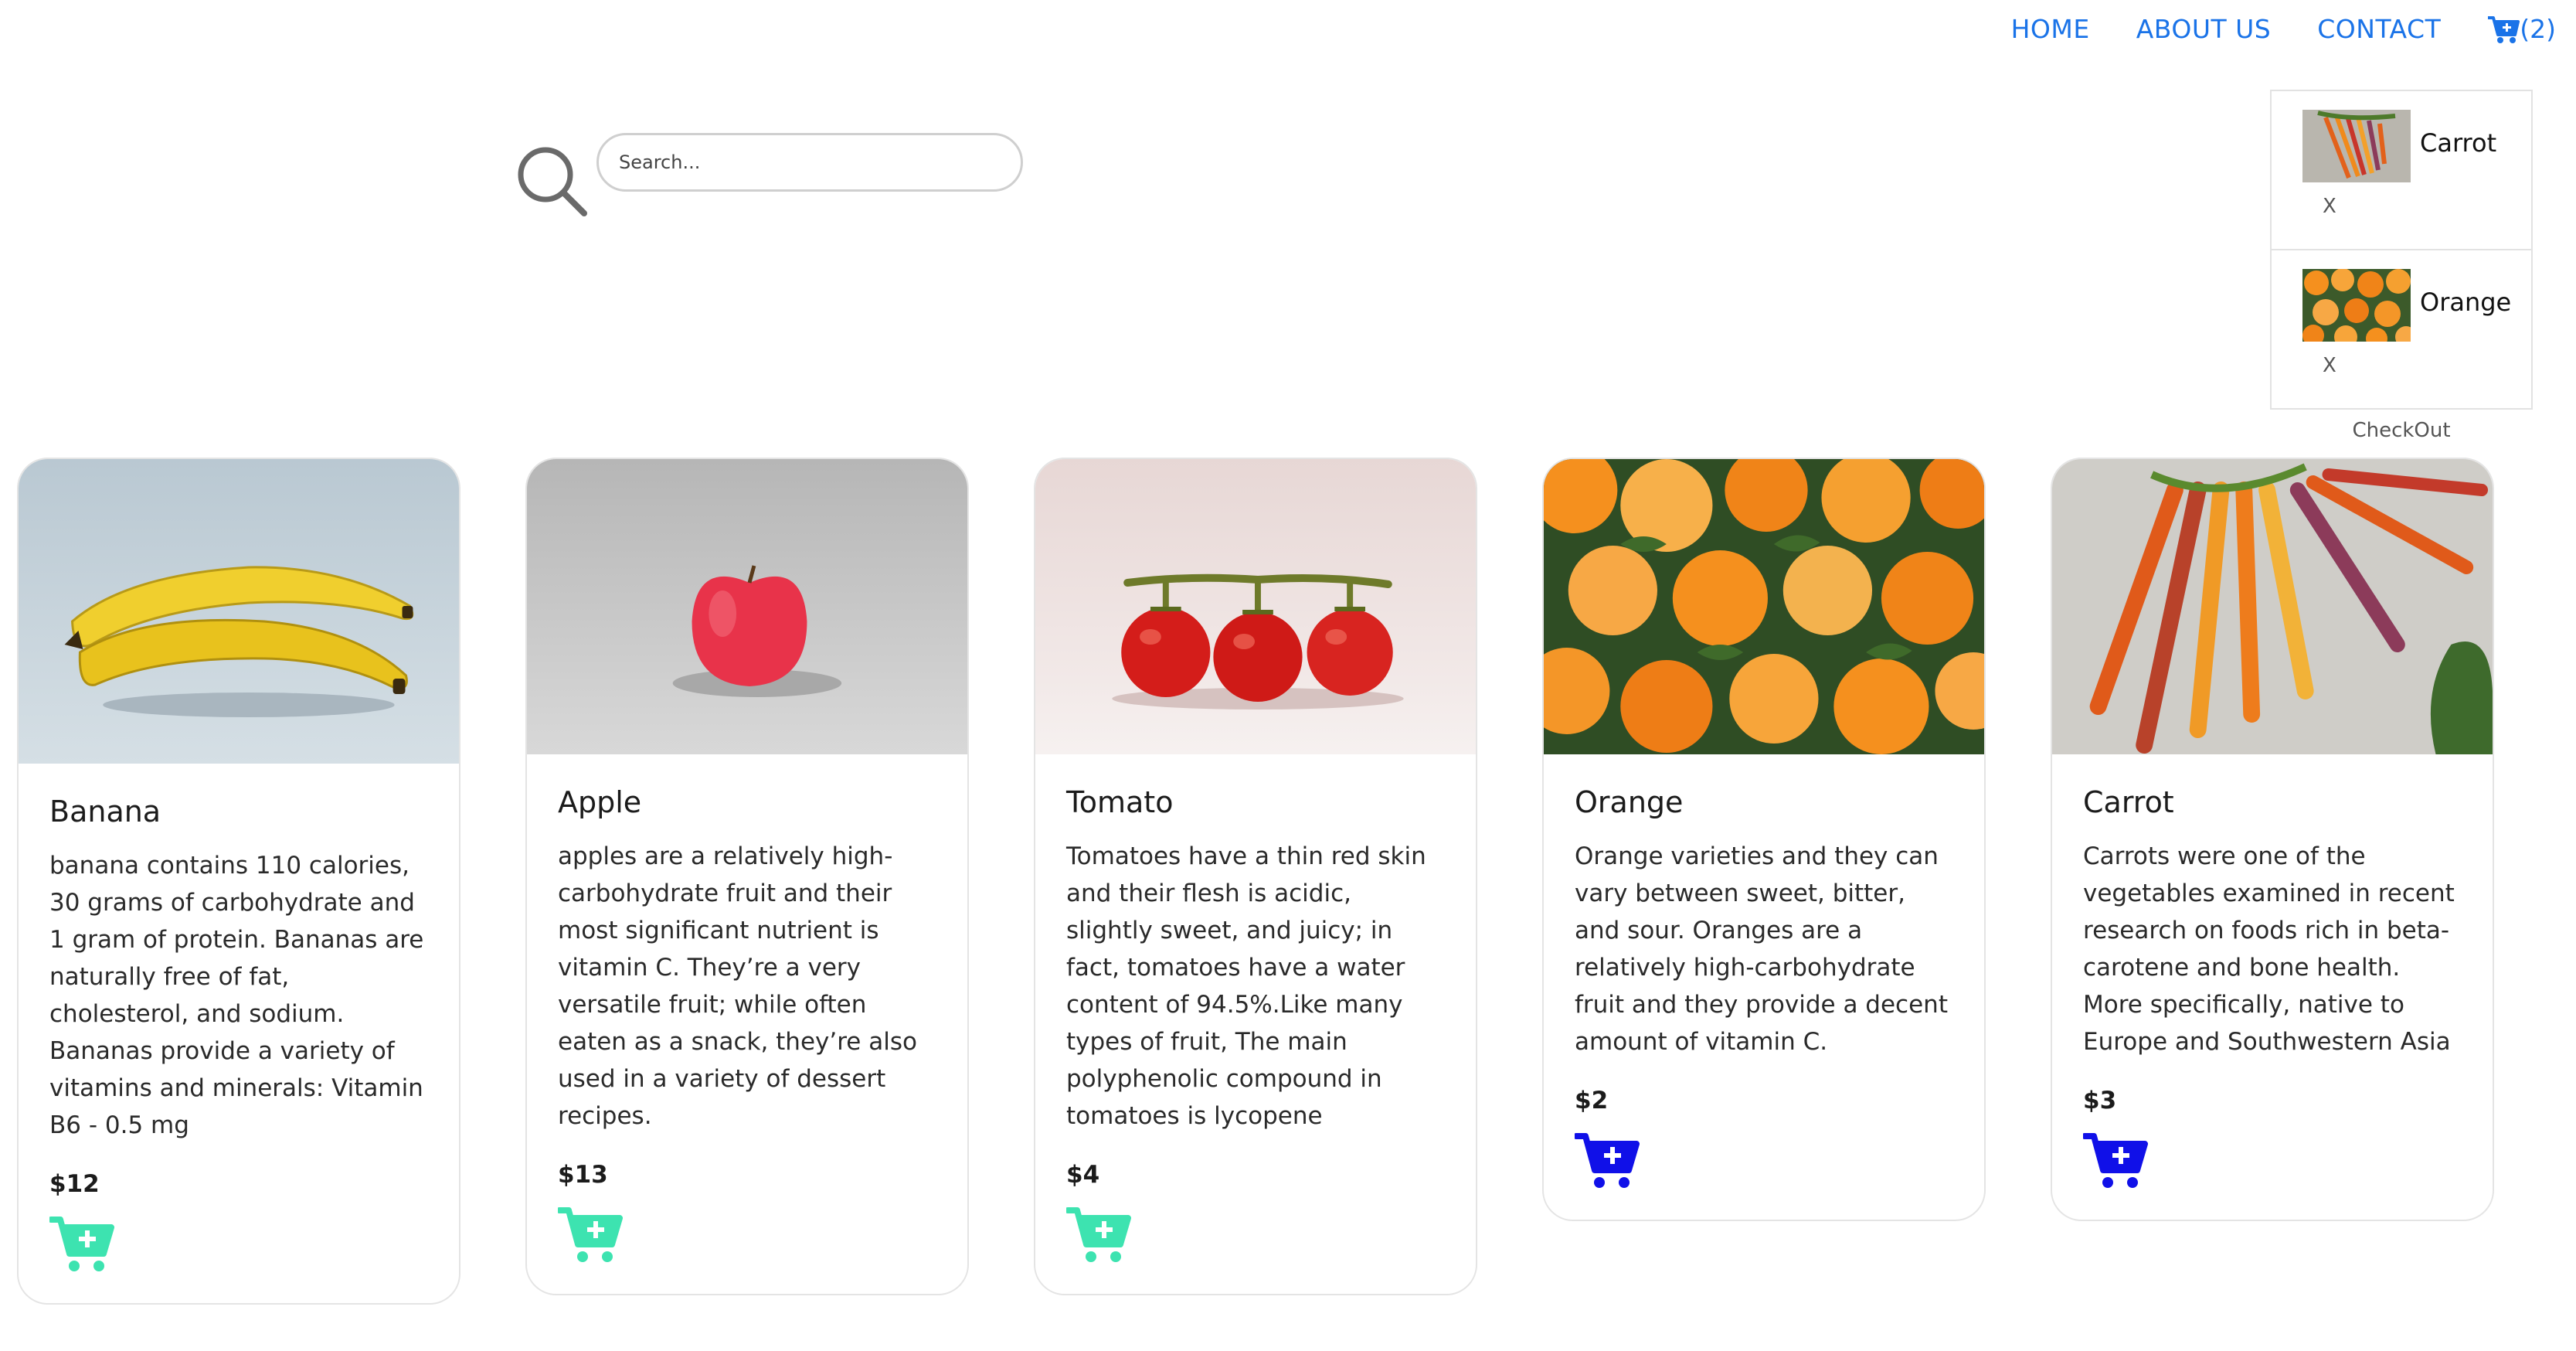 The image size is (2576, 1351). What do you see at coordinates (2401, 430) in the screenshot?
I see `checkout-button: CheckOut` at bounding box center [2401, 430].